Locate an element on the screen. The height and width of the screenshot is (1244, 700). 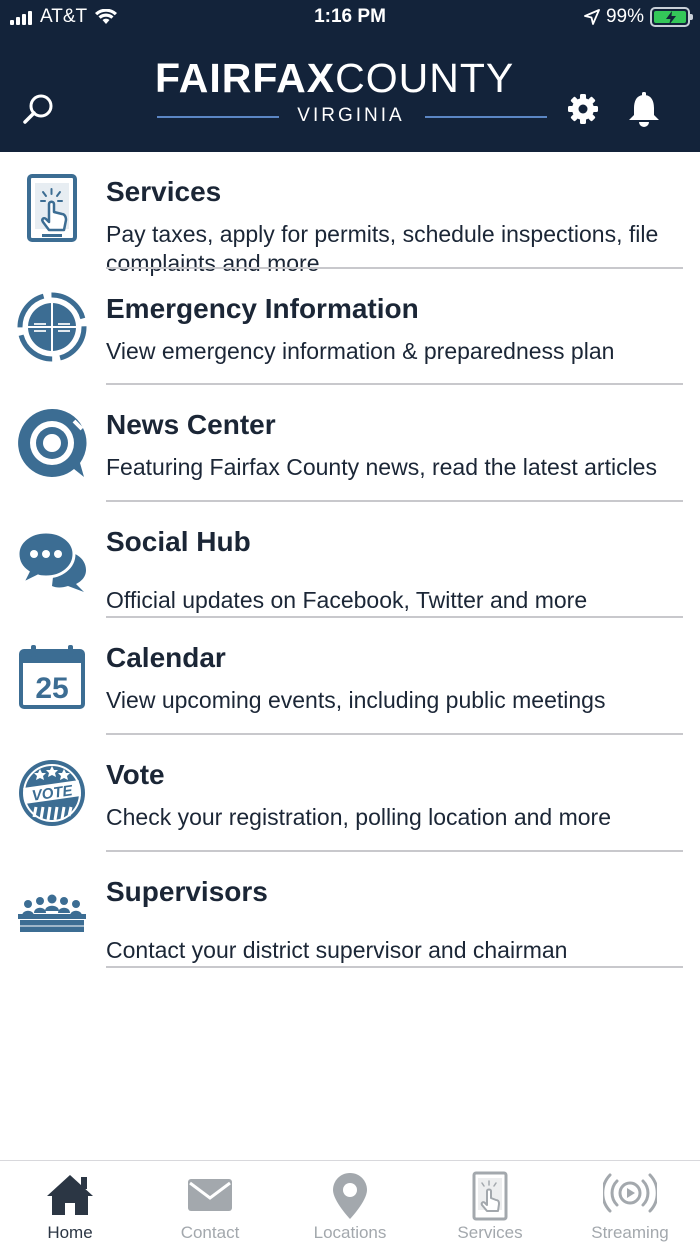
status-right: 99% is located at coordinates (638, 17).